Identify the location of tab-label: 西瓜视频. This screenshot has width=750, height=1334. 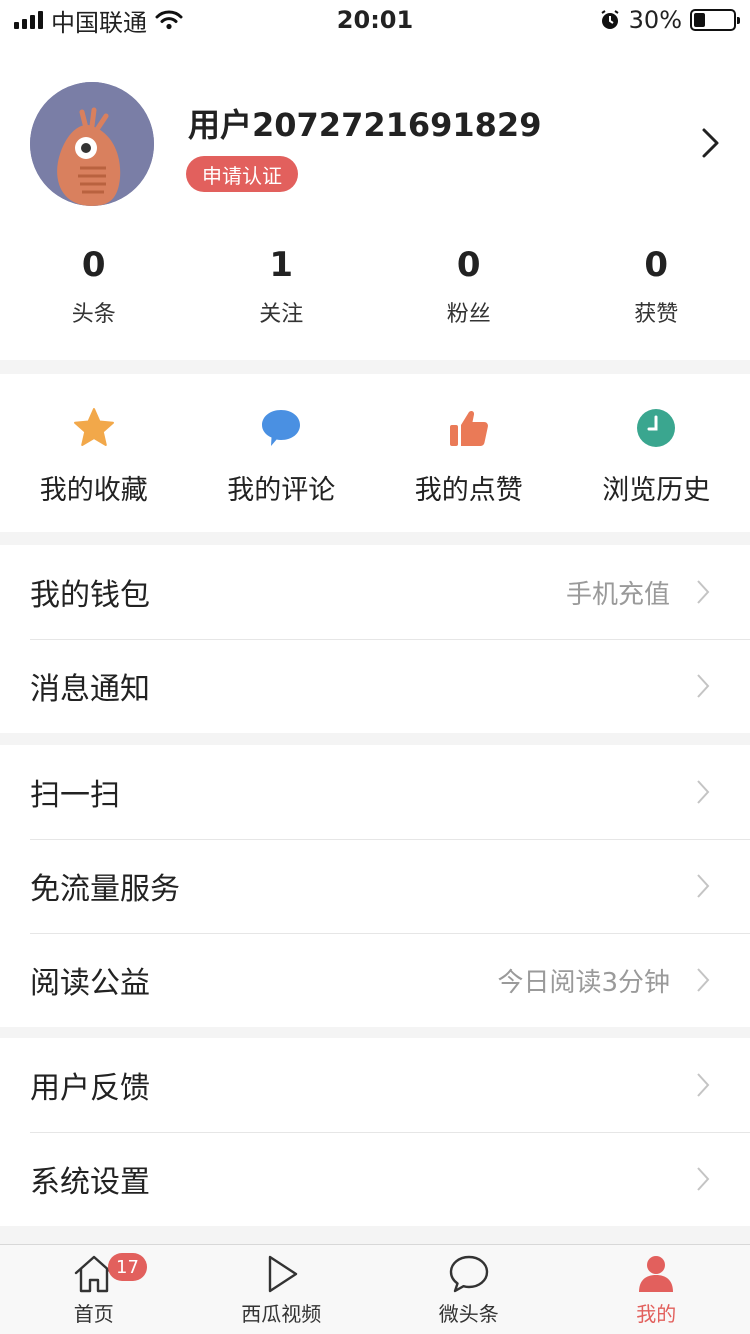
(281, 1314).